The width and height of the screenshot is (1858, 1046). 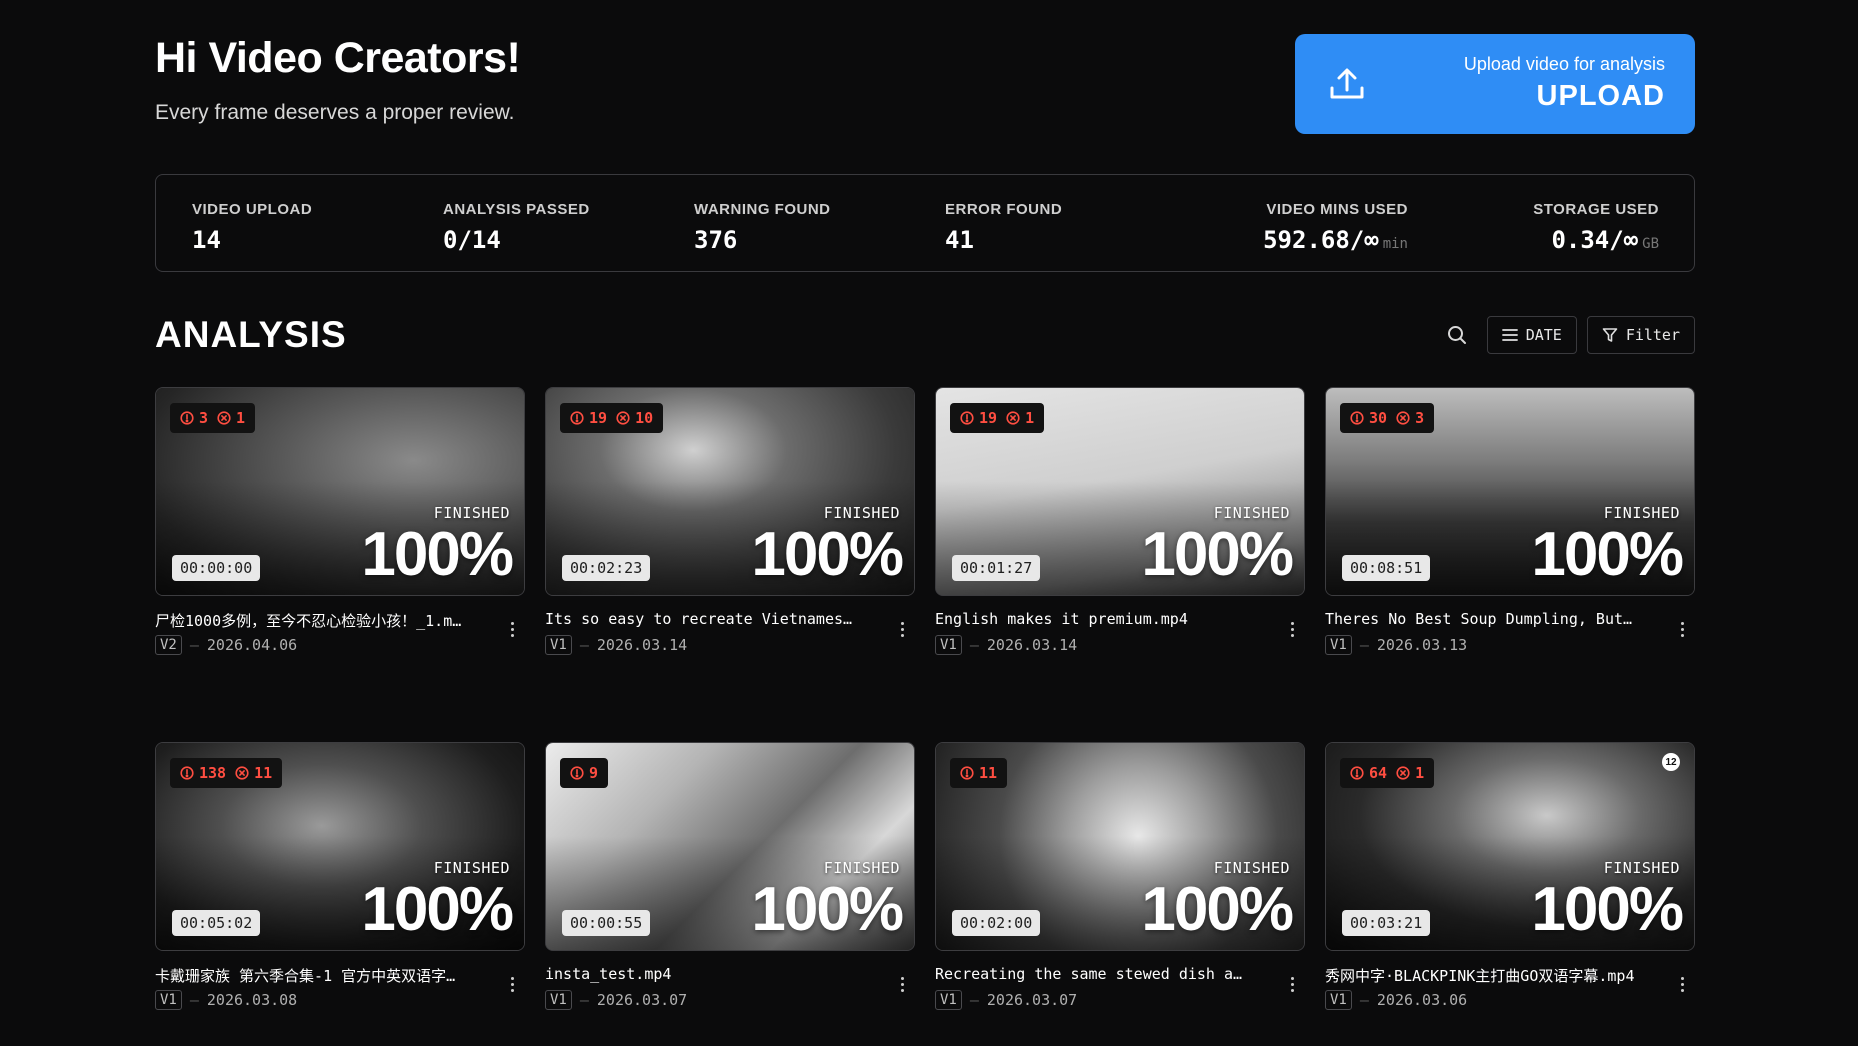 I want to click on video-title: 秀网中字·BLACKPINK主打曲GO双语字幕.mp4, so click(x=1480, y=975).